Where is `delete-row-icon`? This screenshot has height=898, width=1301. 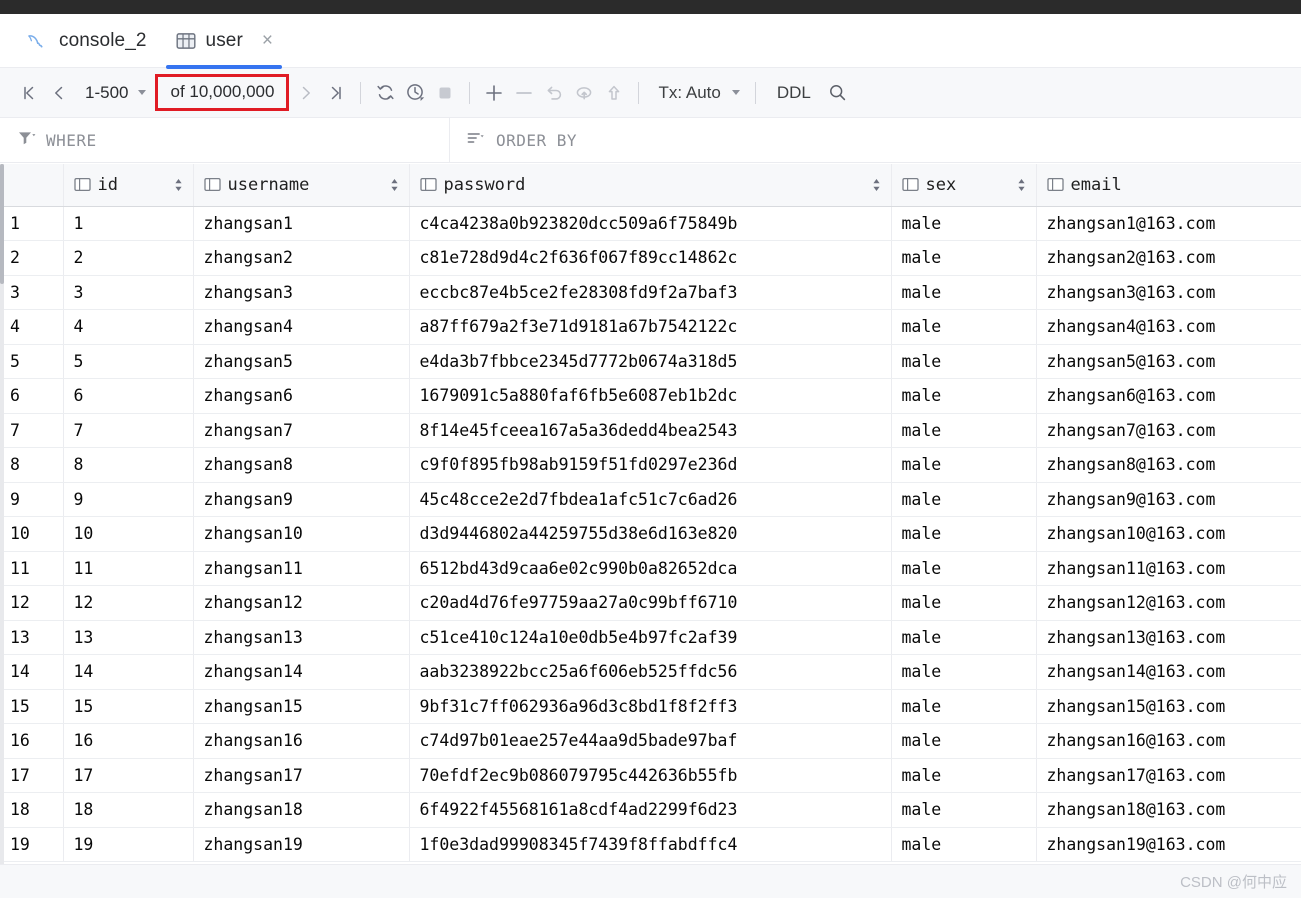
delete-row-icon is located at coordinates (524, 93).